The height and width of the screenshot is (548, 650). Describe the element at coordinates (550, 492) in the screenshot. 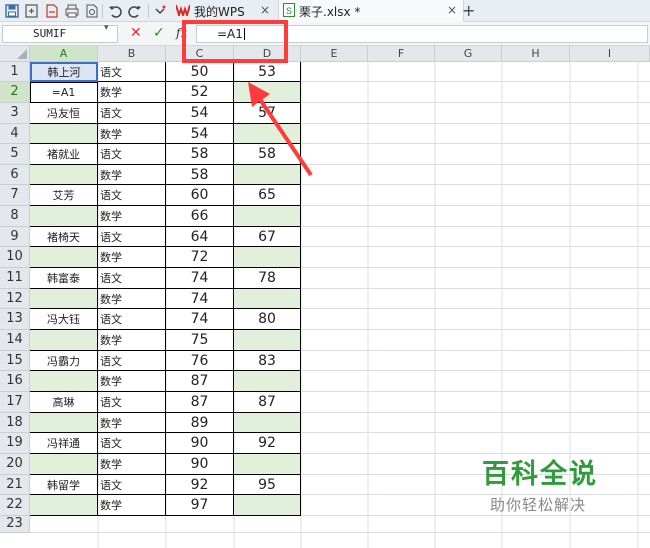

I see `watermark-logo: 百科全说 助你轻松解决` at that location.